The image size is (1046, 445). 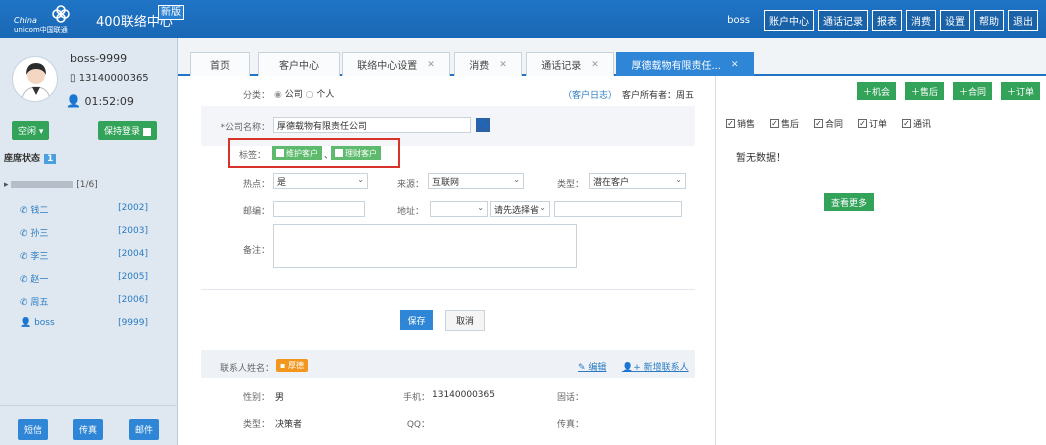 I want to click on filter-after-sales: ✓ 售后, so click(x=784, y=123).